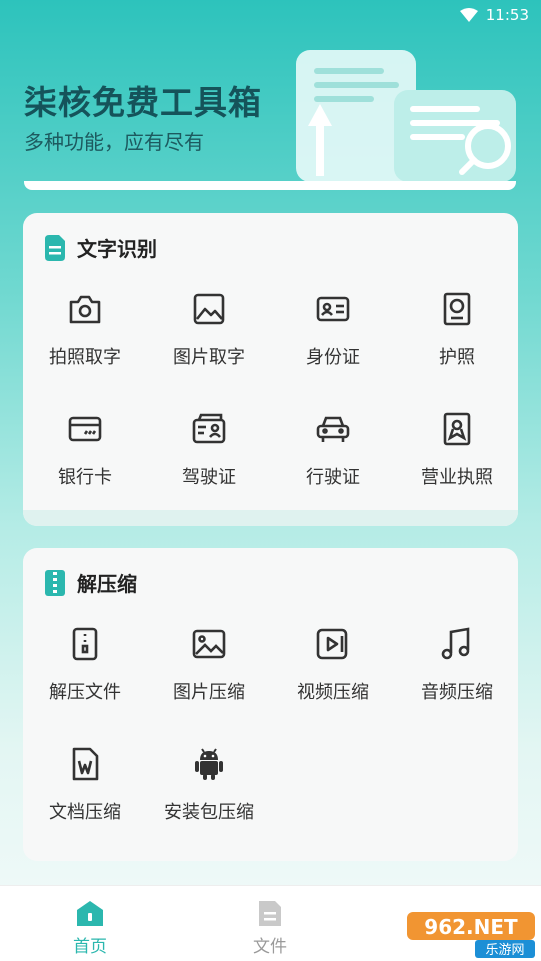 The height and width of the screenshot is (961, 541). What do you see at coordinates (209, 644) in the screenshot?
I see `image-compress-icon` at bounding box center [209, 644].